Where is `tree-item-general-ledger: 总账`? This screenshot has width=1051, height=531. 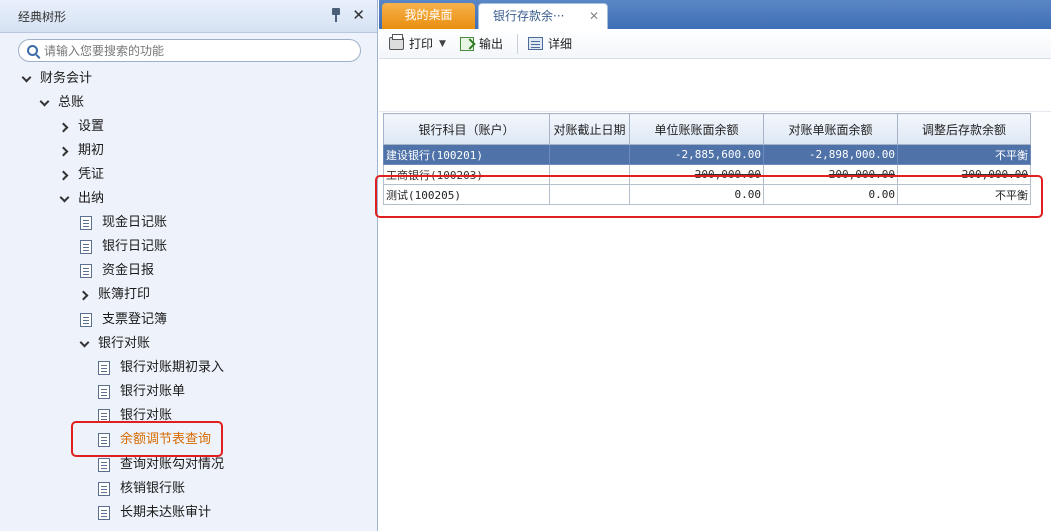 tree-item-general-ledger: 总账 is located at coordinates (62, 103).